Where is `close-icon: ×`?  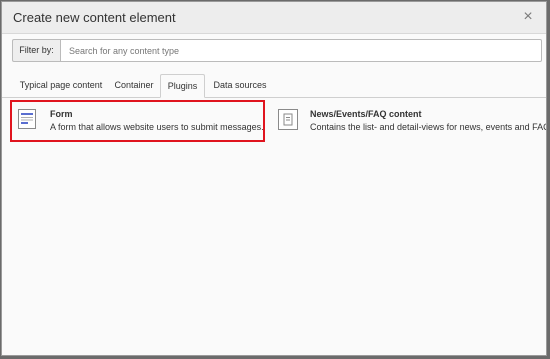 close-icon: × is located at coordinates (528, 17).